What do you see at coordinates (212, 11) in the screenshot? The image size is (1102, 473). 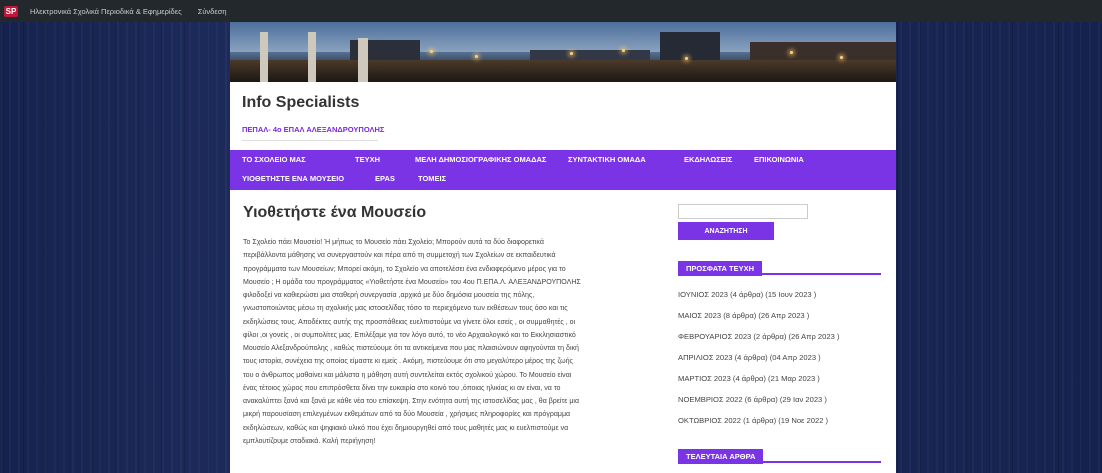 I see `login-link: Σύνδεση` at bounding box center [212, 11].